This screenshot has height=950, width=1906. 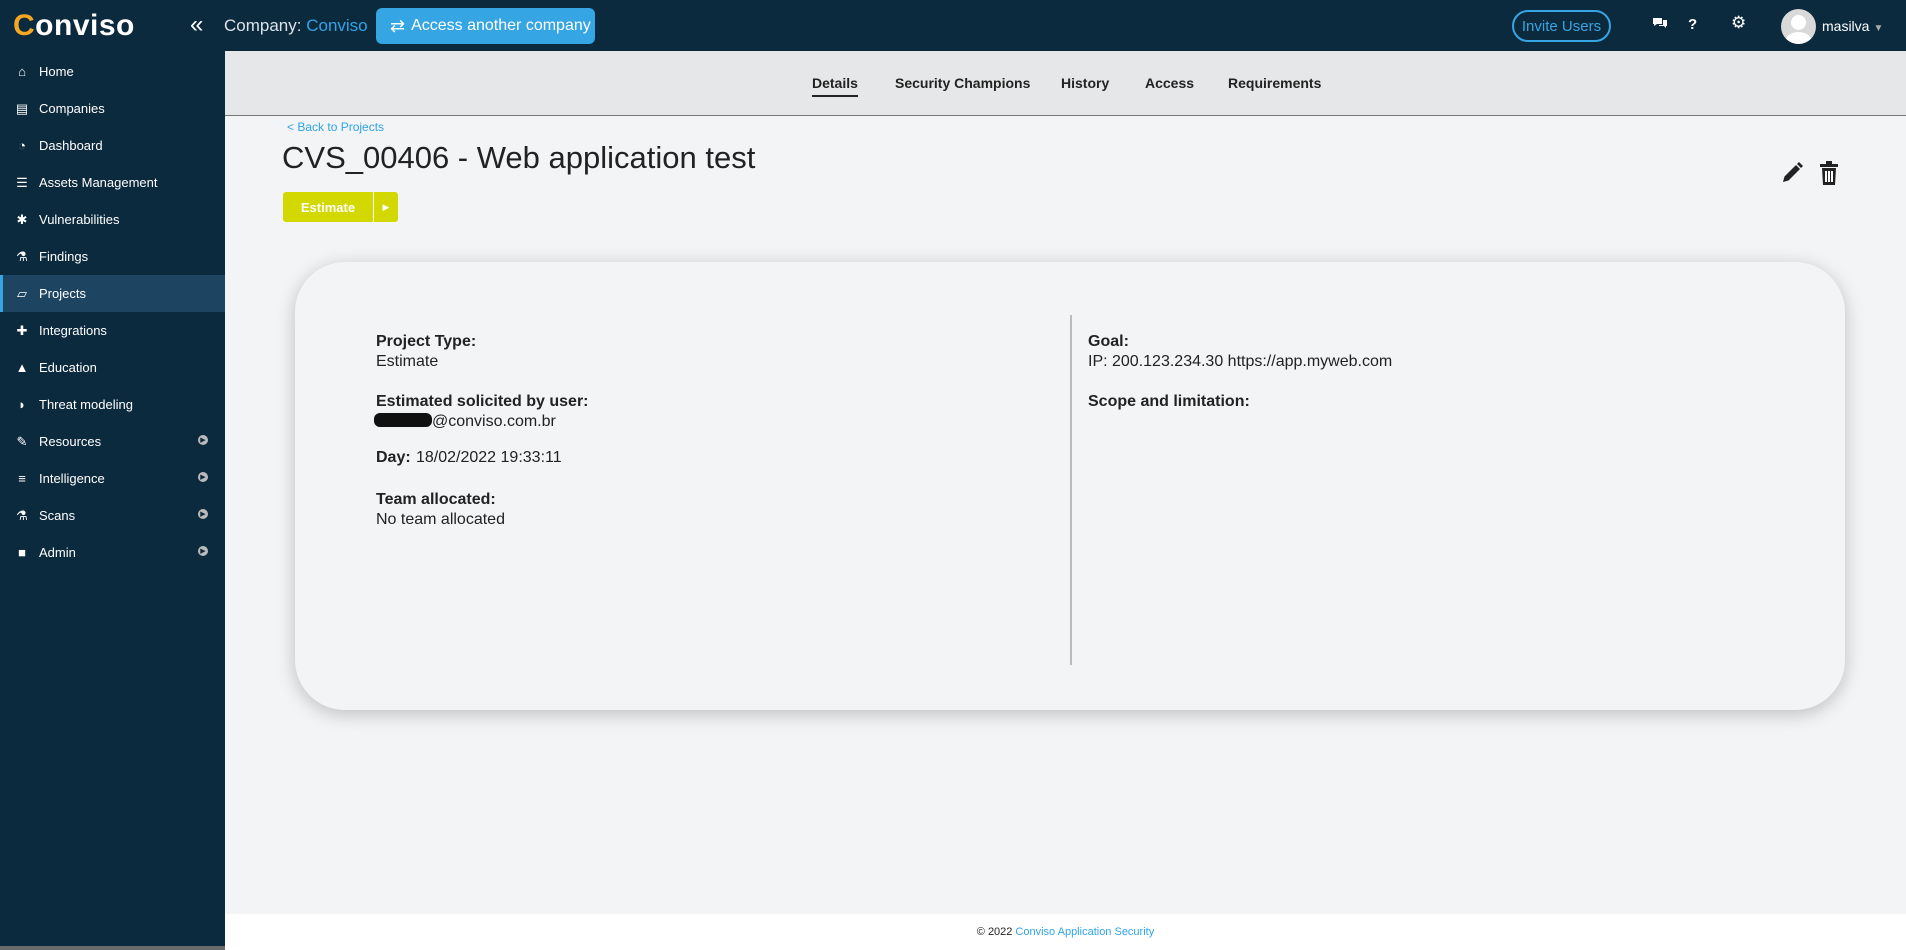 What do you see at coordinates (1071, 490) in the screenshot?
I see `column-divider` at bounding box center [1071, 490].